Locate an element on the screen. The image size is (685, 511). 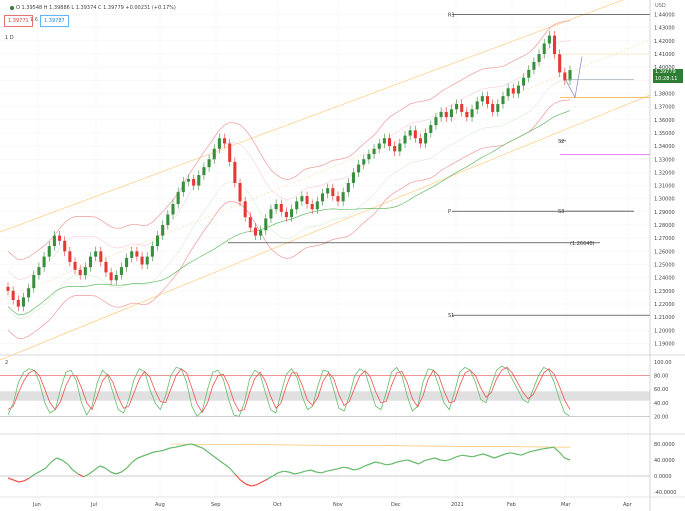
time-tick-label: Sep is located at coordinates (215, 505).